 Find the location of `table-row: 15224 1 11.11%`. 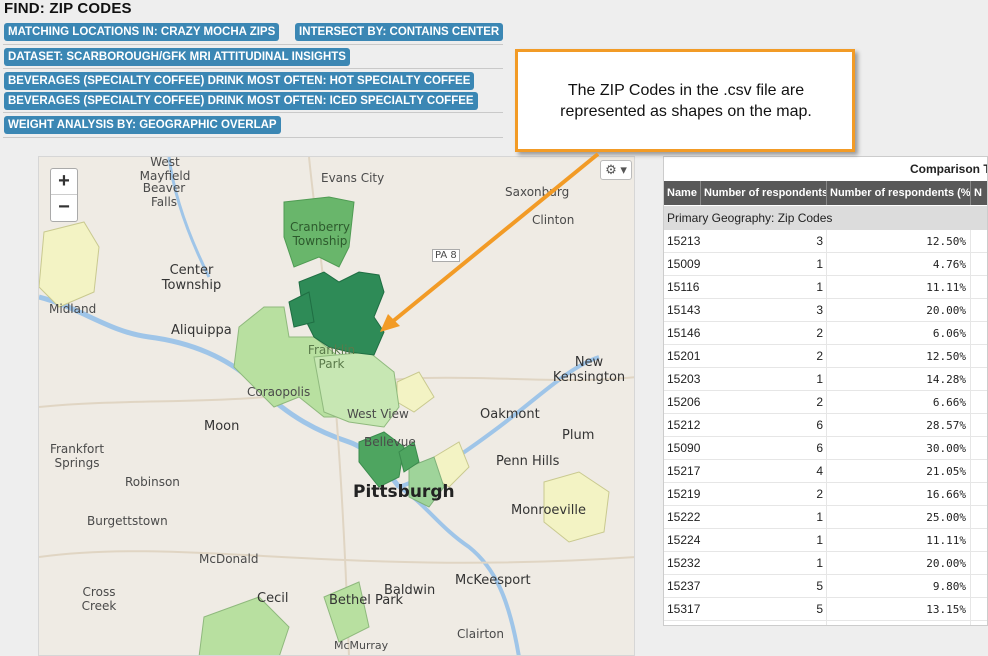

table-row: 15224 1 11.11% is located at coordinates (825, 540).